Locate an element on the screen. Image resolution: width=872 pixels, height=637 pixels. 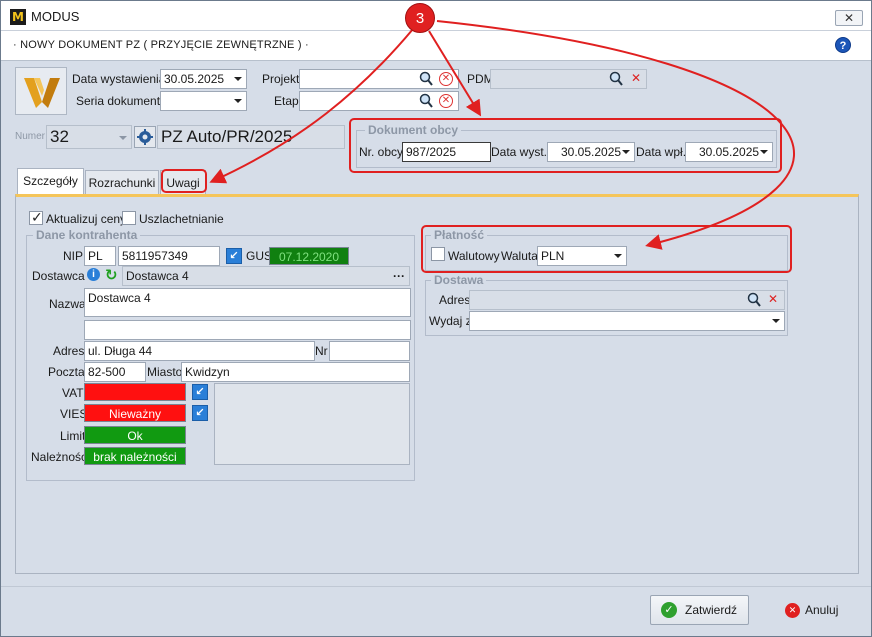
limit-label: Limit is located at coordinates (73, 436).